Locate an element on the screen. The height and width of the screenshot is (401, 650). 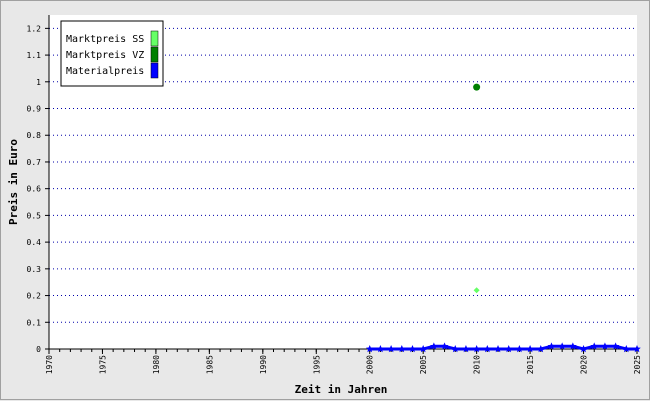
x-tick-label: 2015 is located at coordinates (530, 364).